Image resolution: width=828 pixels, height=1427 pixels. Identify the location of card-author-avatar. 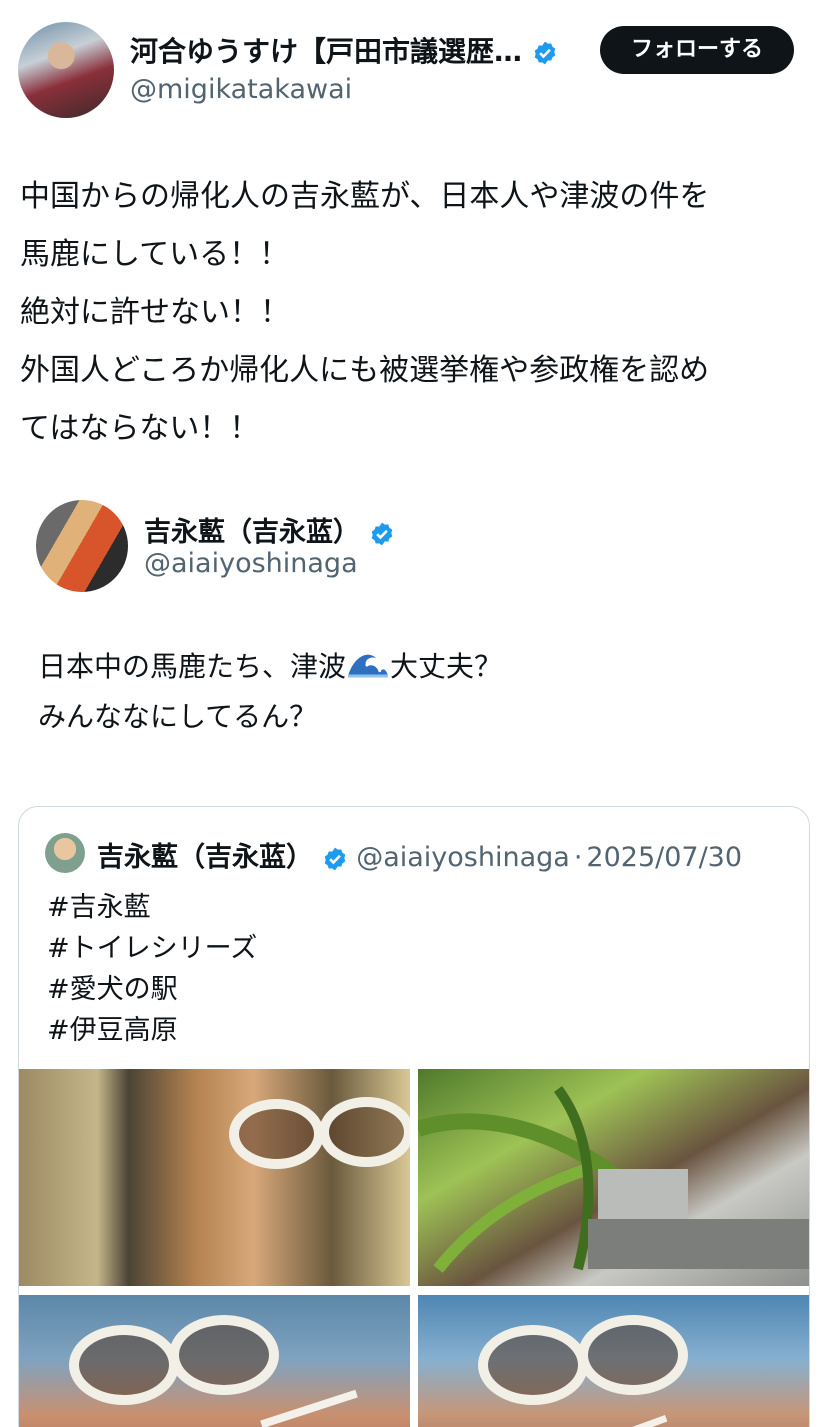
(65, 853).